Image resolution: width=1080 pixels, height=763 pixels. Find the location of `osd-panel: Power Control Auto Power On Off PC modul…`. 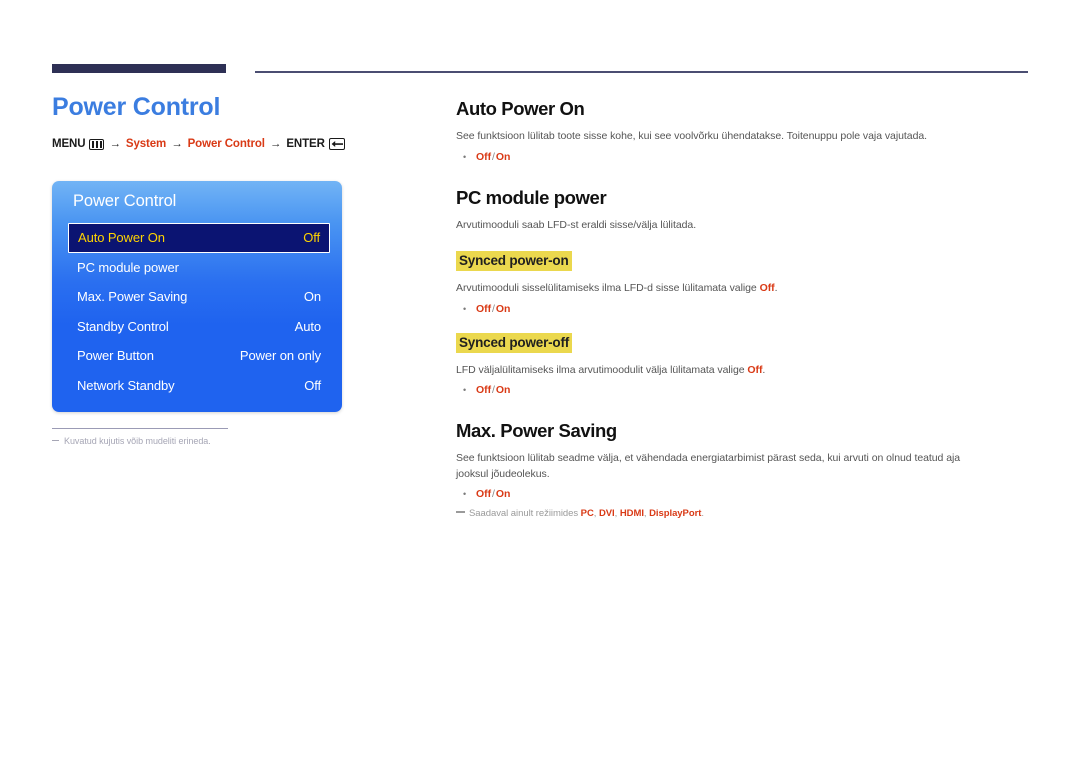

osd-panel: Power Control Auto Power On Off PC modul… is located at coordinates (197, 296).